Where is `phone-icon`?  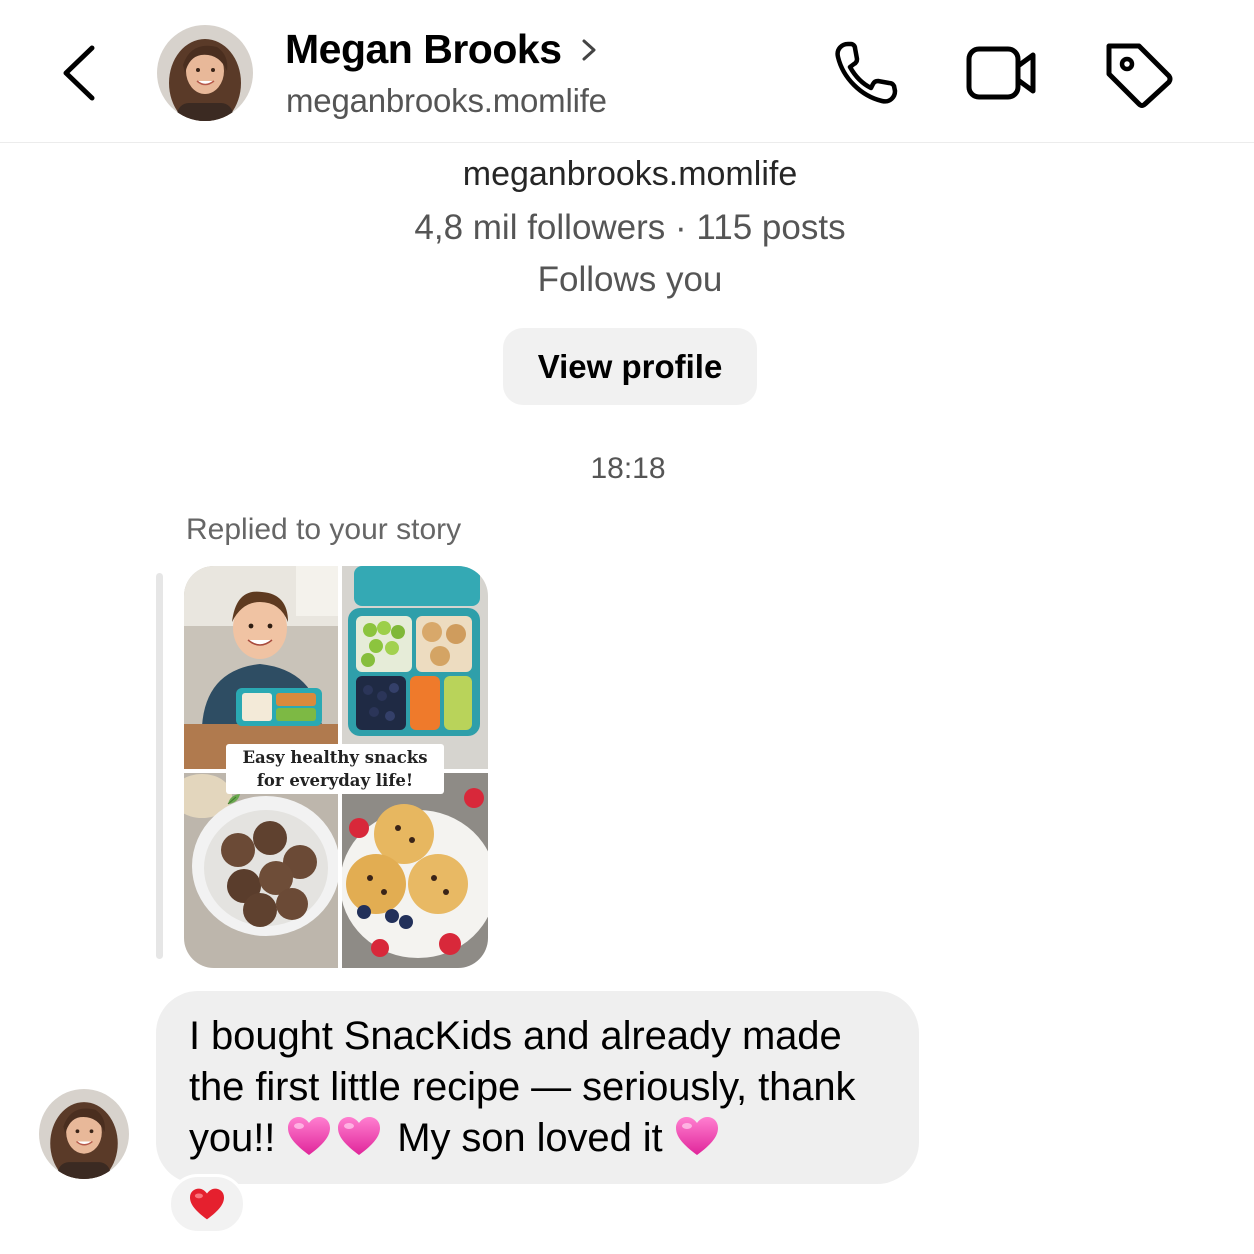
phone-icon is located at coordinates (866, 72).